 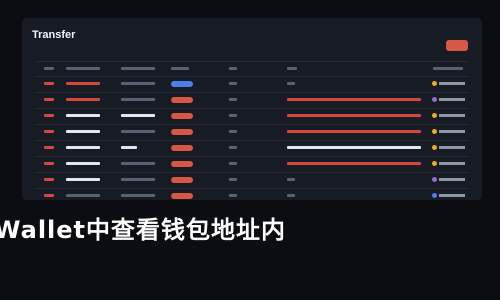 I want to click on caption-band: Wallet中查看钱包地址内, so click(x=250, y=230).